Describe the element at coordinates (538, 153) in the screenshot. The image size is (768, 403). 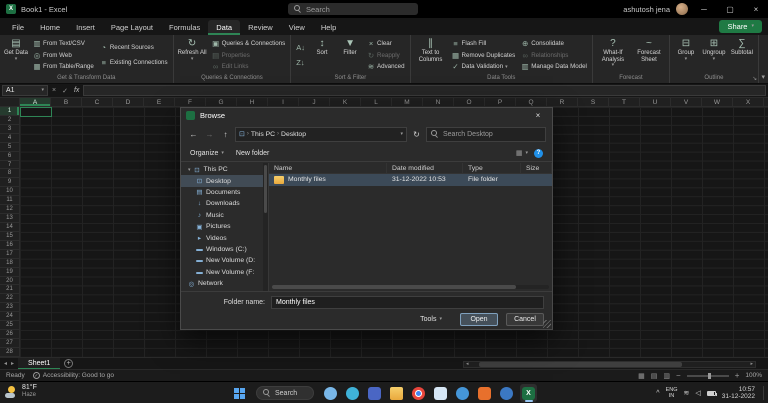
I see `help-icon: ?` at that location.